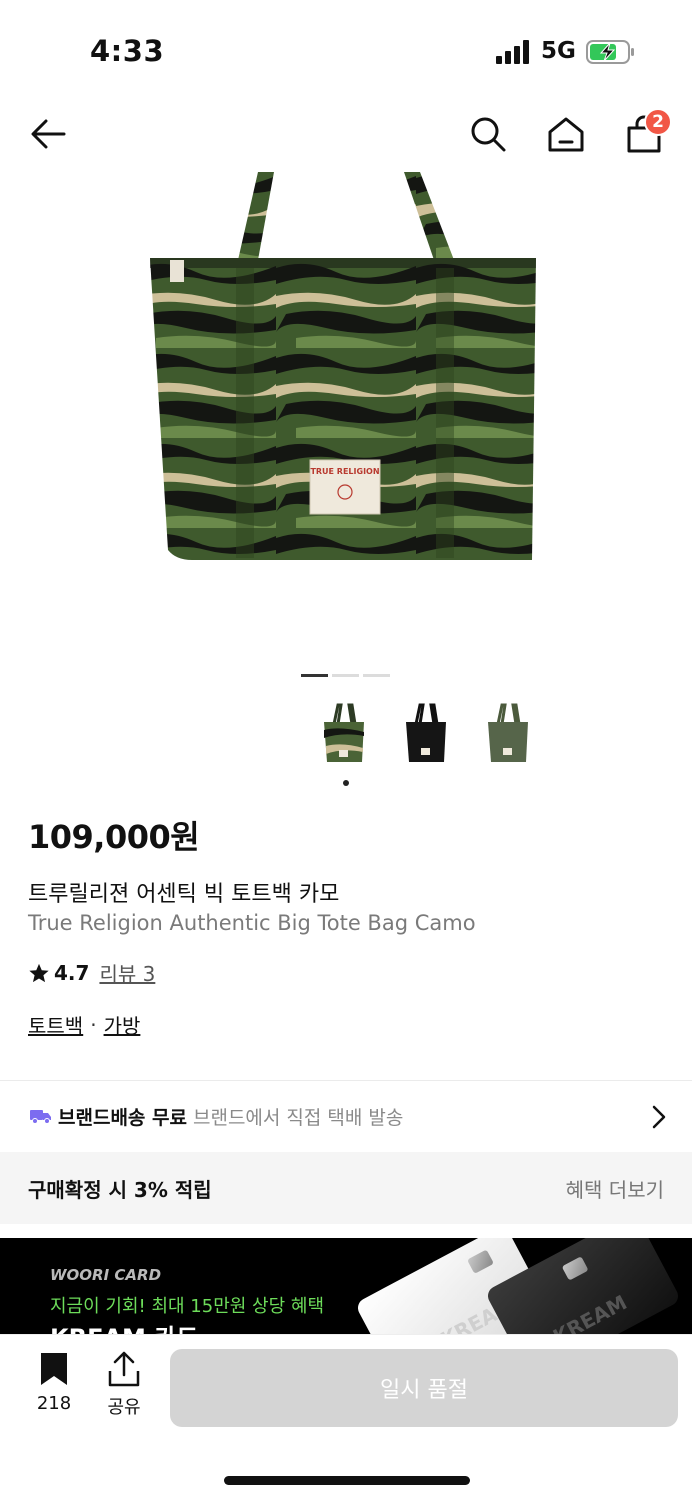 The width and height of the screenshot is (692, 1500). What do you see at coordinates (72, 972) in the screenshot?
I see `rating-score: 4.7` at bounding box center [72, 972].